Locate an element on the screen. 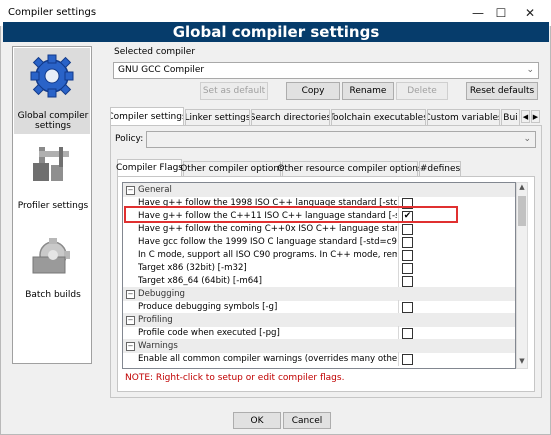 This screenshot has height=435, width=551. compiler-select-value: GNU GCC Compiler is located at coordinates (161, 70).